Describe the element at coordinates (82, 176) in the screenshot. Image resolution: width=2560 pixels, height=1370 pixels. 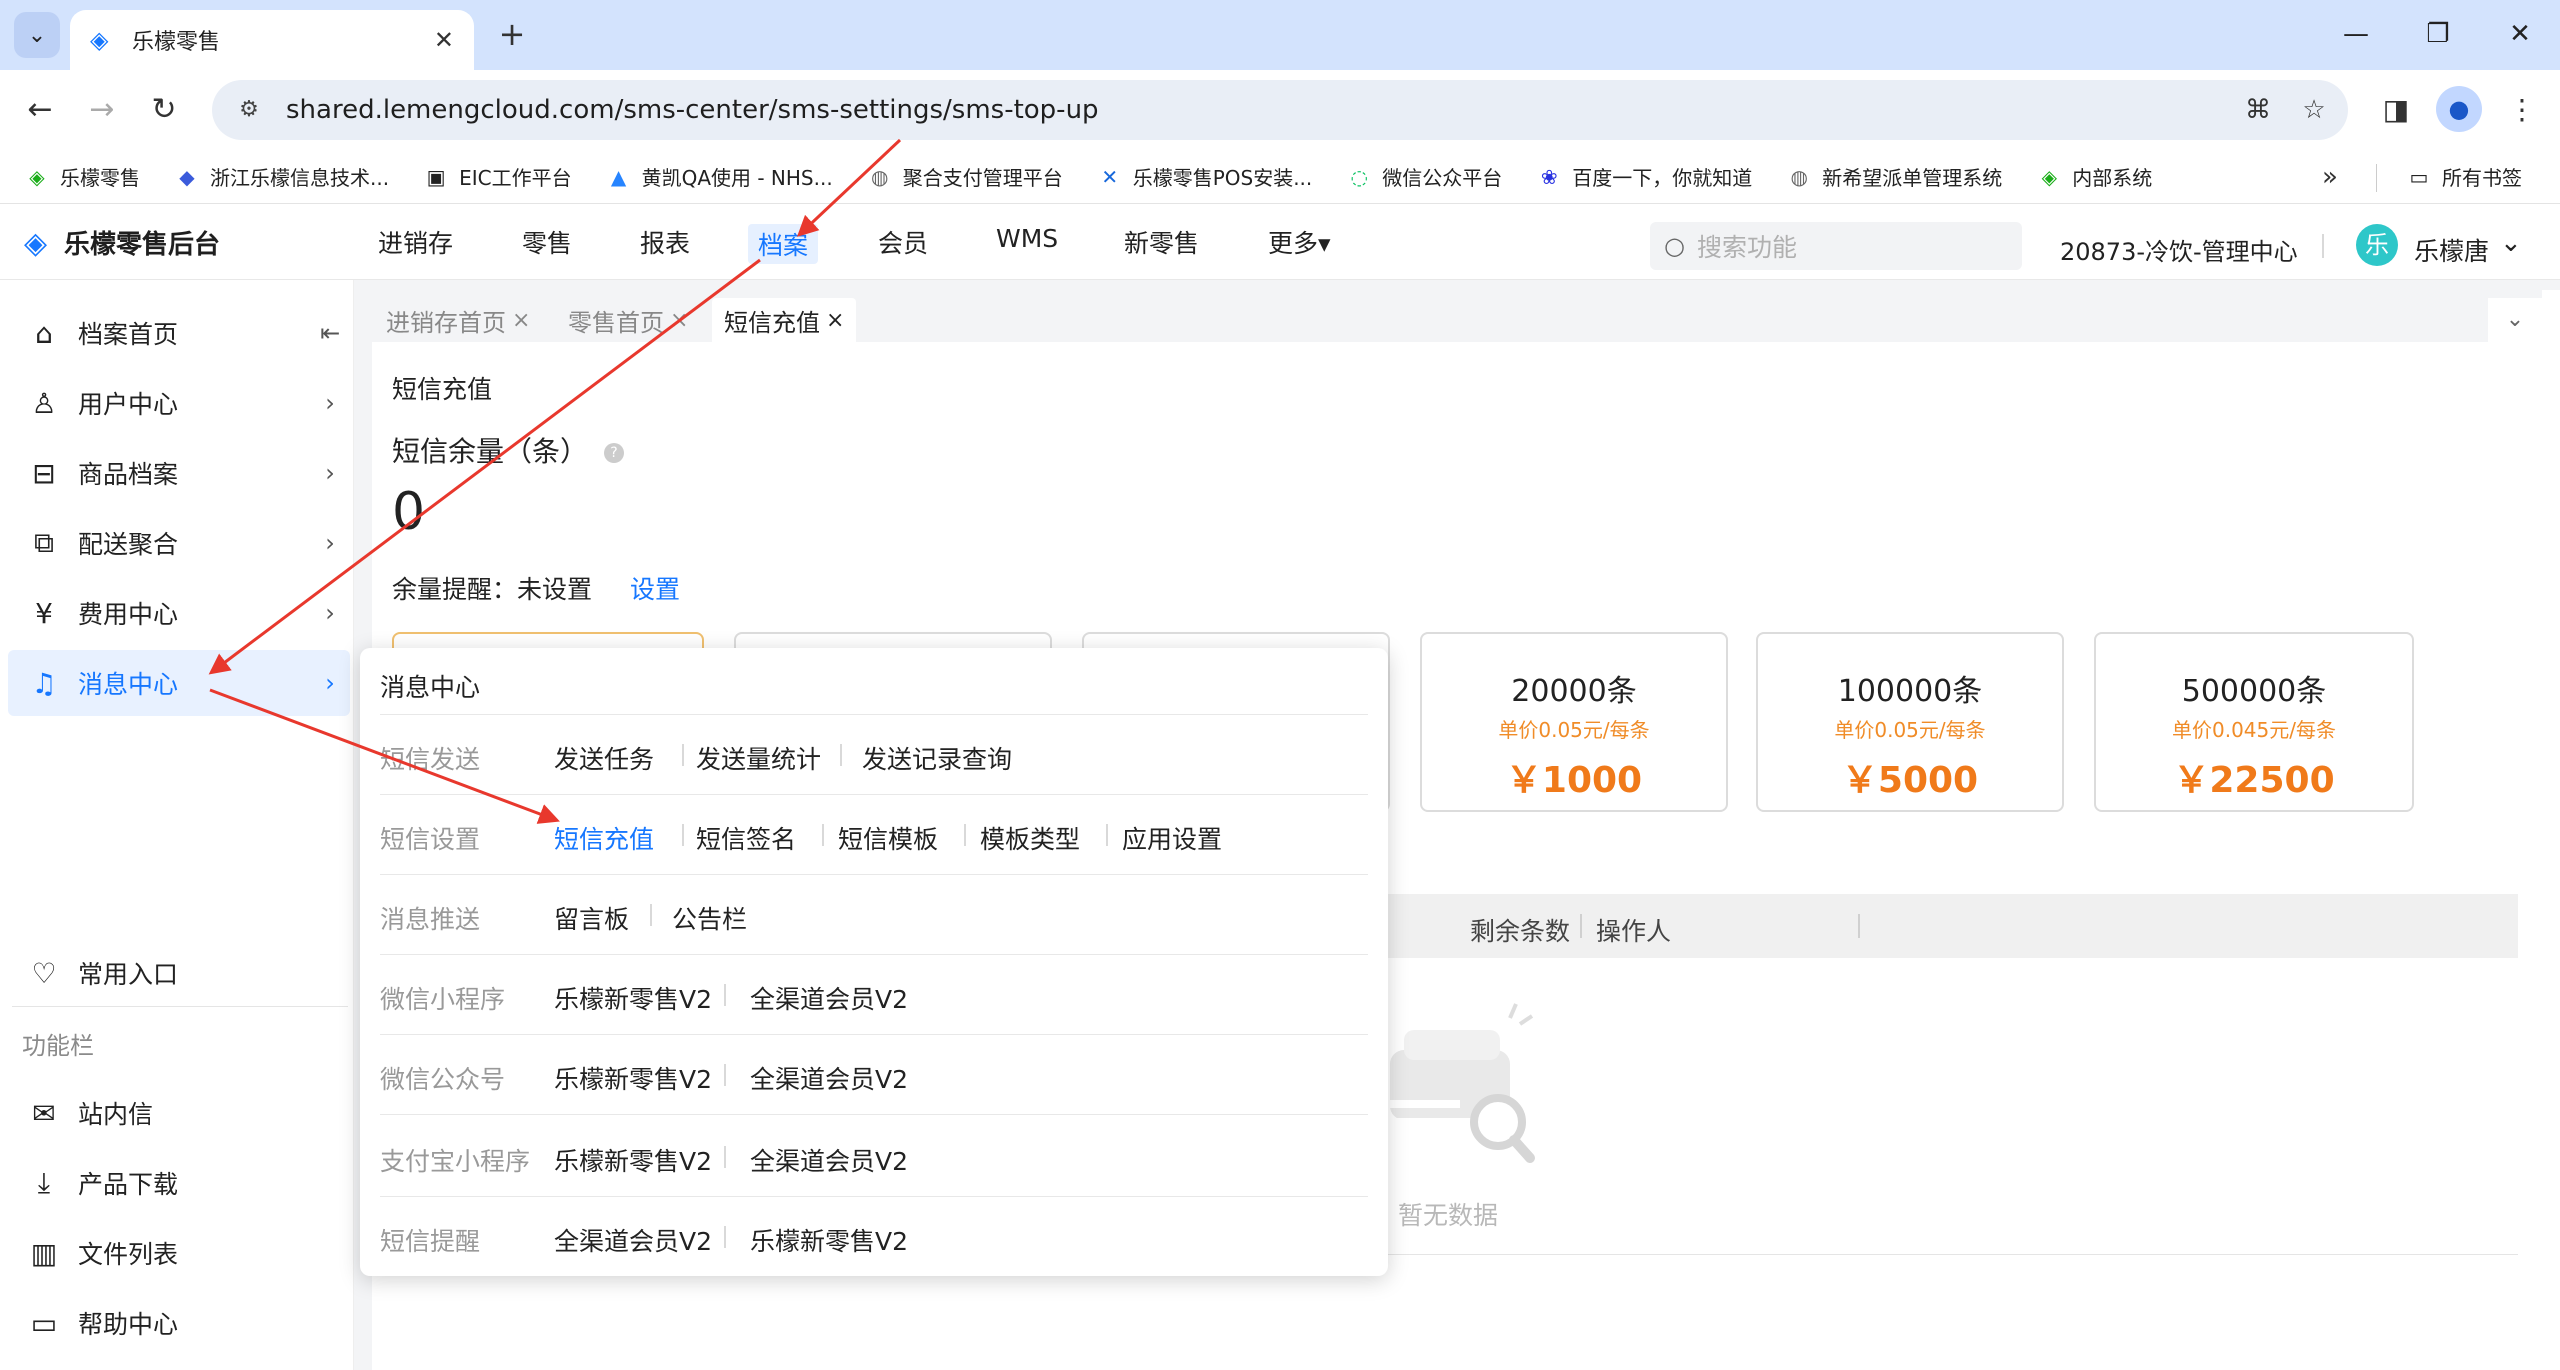
I see `bookmark-item: ◈ 乐檬零售` at that location.